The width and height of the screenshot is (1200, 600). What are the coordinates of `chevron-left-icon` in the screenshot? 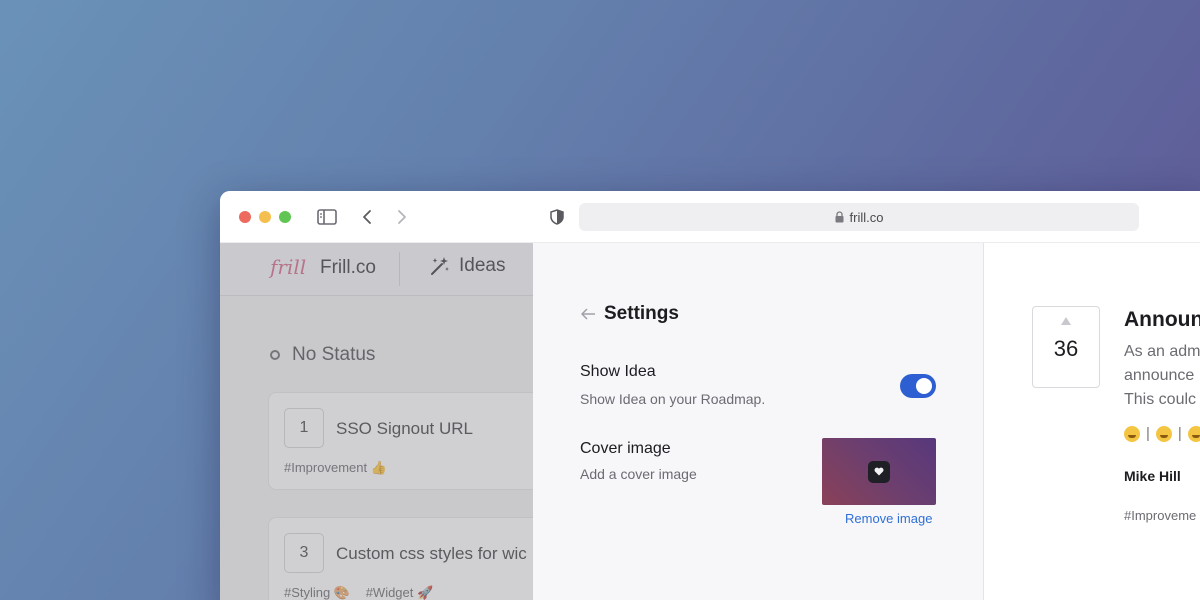 It's located at (367, 217).